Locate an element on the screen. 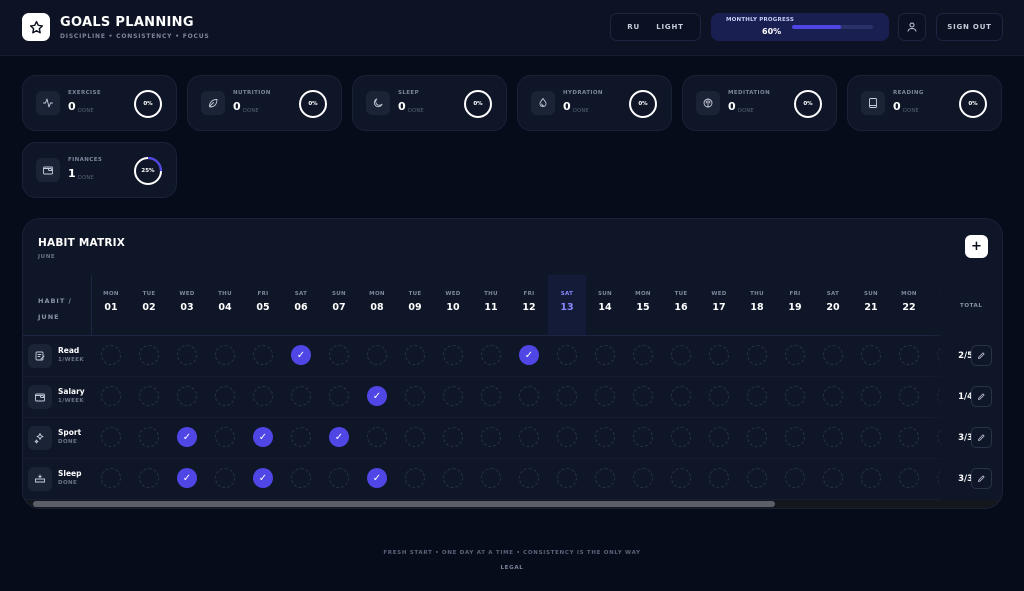 The image size is (1024, 591). language-toggle: RU is located at coordinates (633, 27).